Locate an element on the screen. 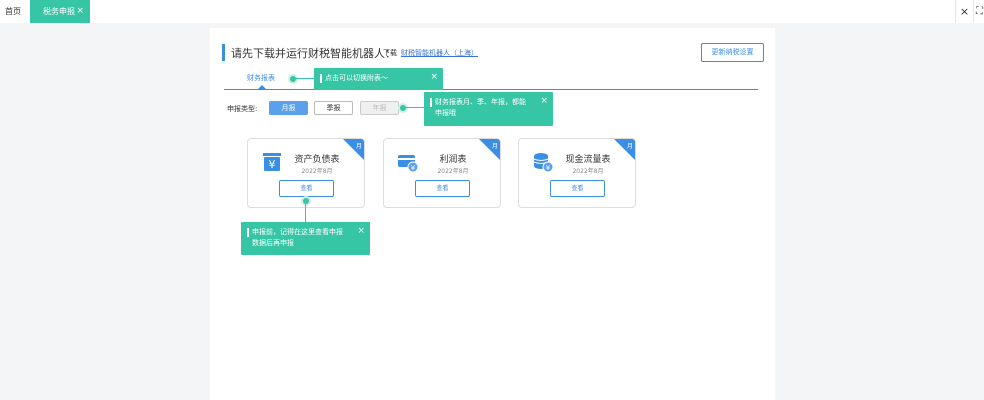 This screenshot has height=400, width=984. period-monthly-button: 月报 is located at coordinates (288, 108).